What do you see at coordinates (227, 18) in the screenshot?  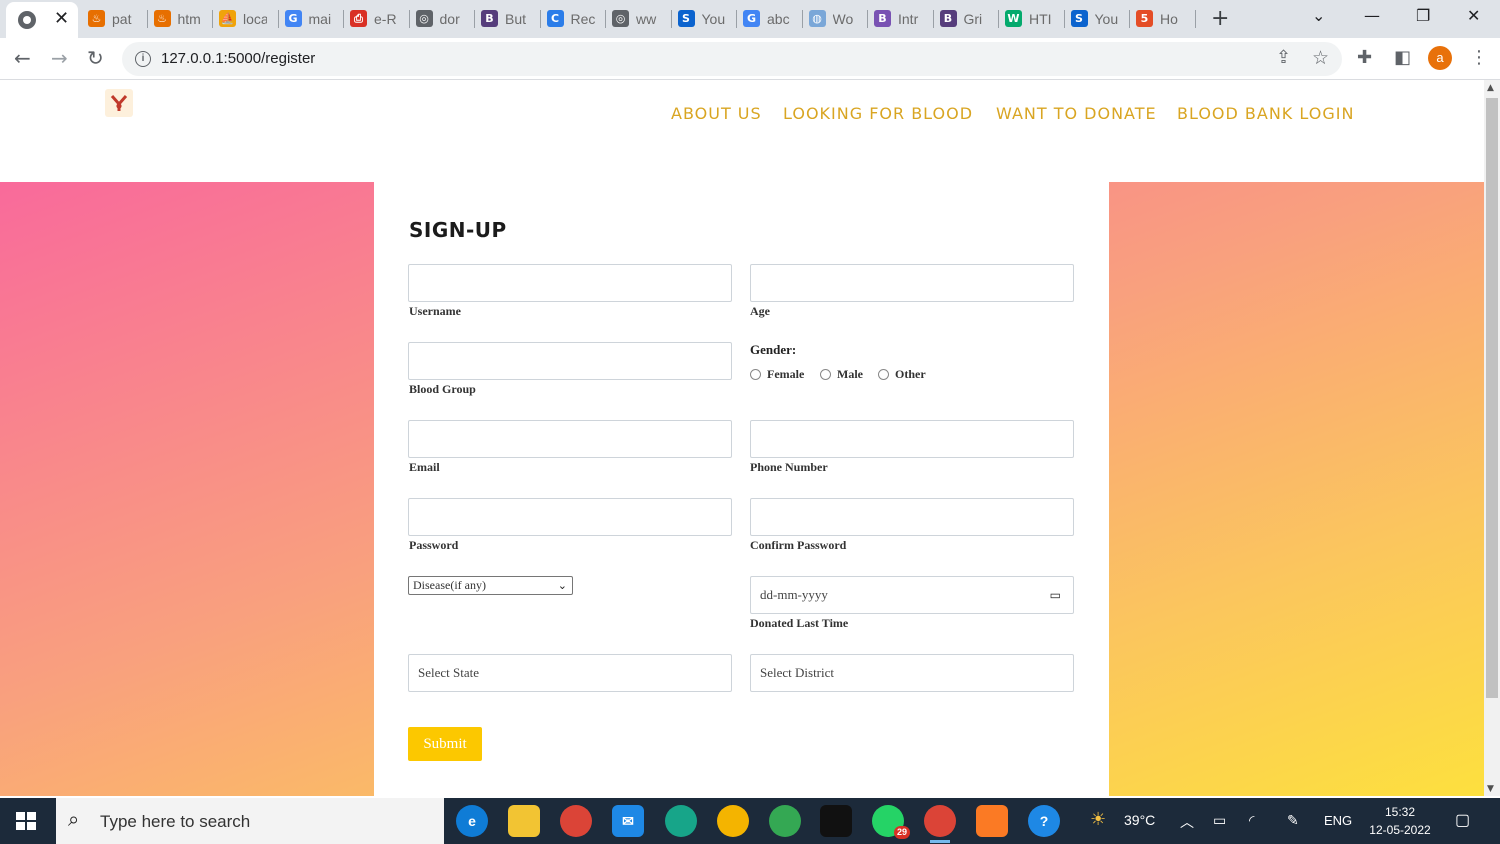 I see `pma-icon: ⛵` at bounding box center [227, 18].